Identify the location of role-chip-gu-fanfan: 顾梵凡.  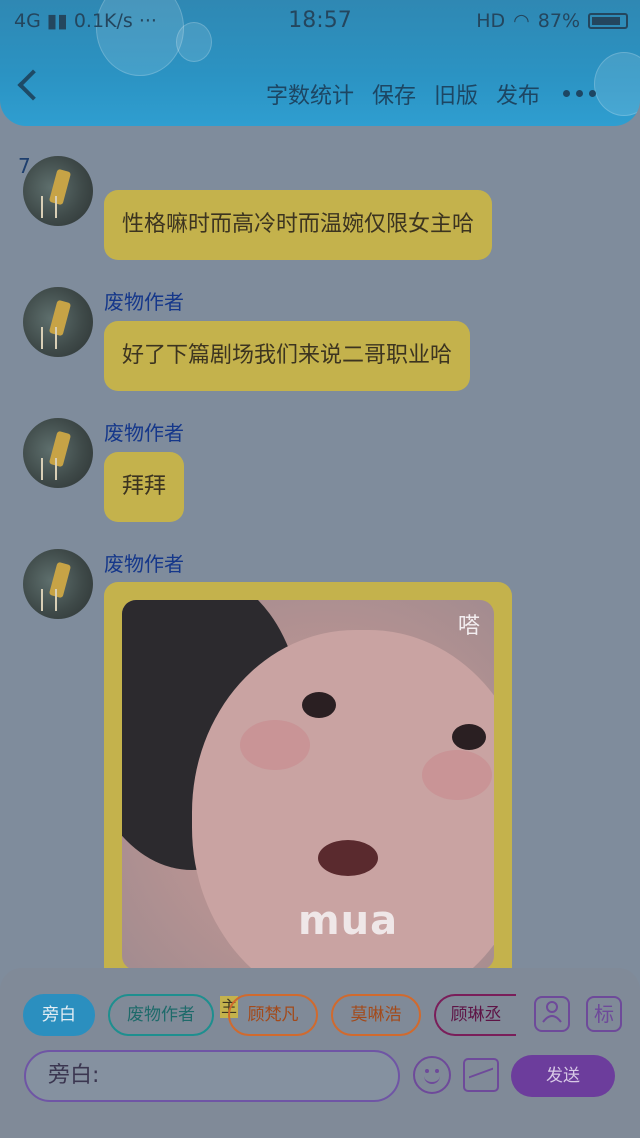
(273, 1015).